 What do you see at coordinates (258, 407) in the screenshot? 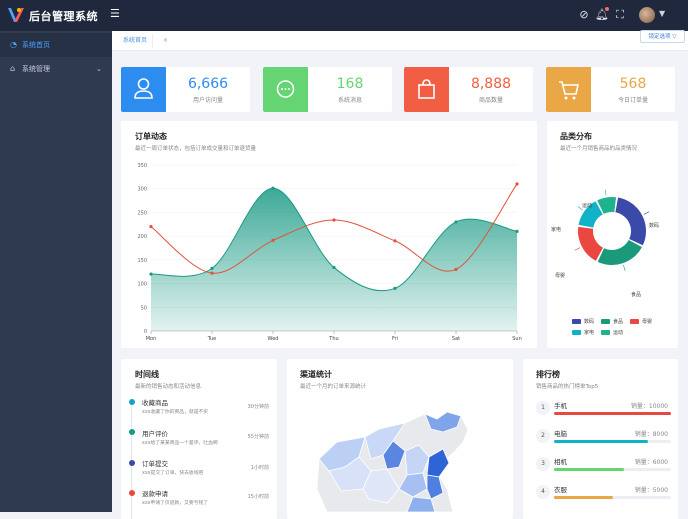
I see `timeline-time: 30分钟前` at bounding box center [258, 407].